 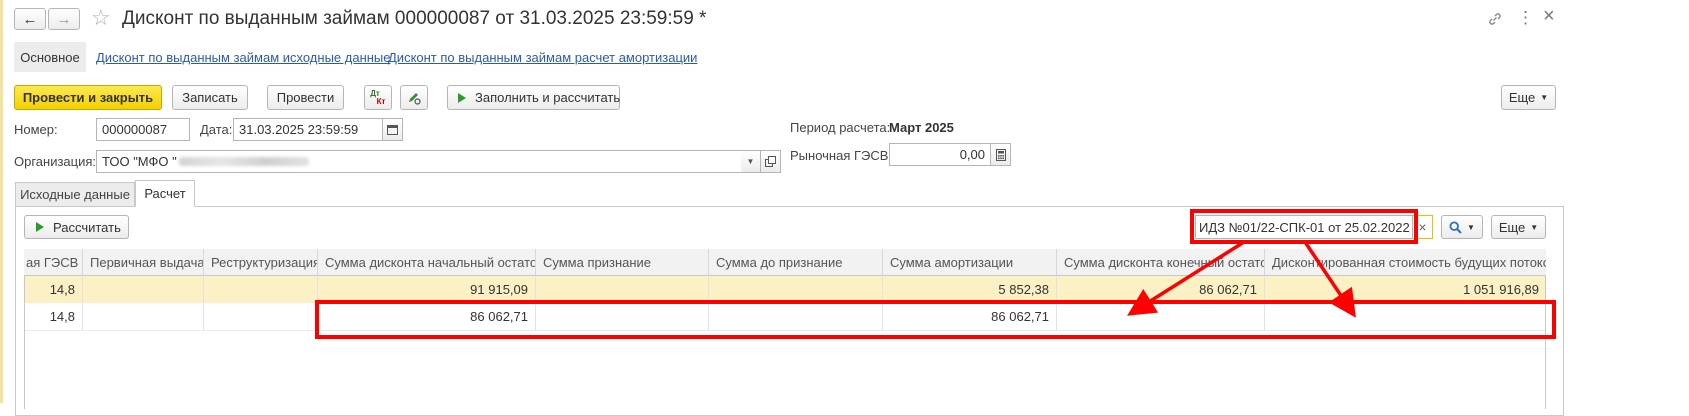 I want to click on grid-column-header: Сумма дисконта начальный остаток, so click(x=427, y=262).